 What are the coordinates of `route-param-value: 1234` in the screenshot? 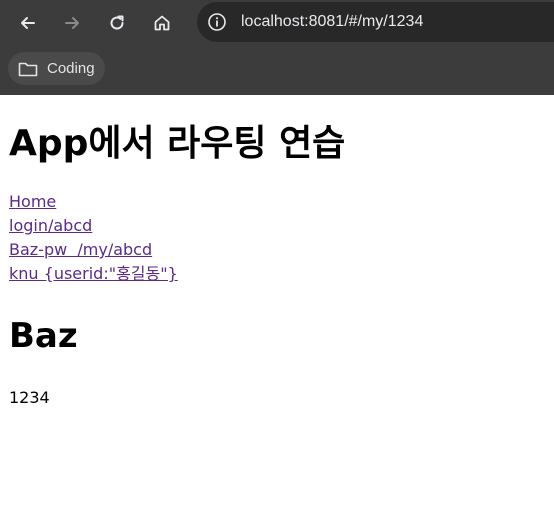 It's located at (29, 397).